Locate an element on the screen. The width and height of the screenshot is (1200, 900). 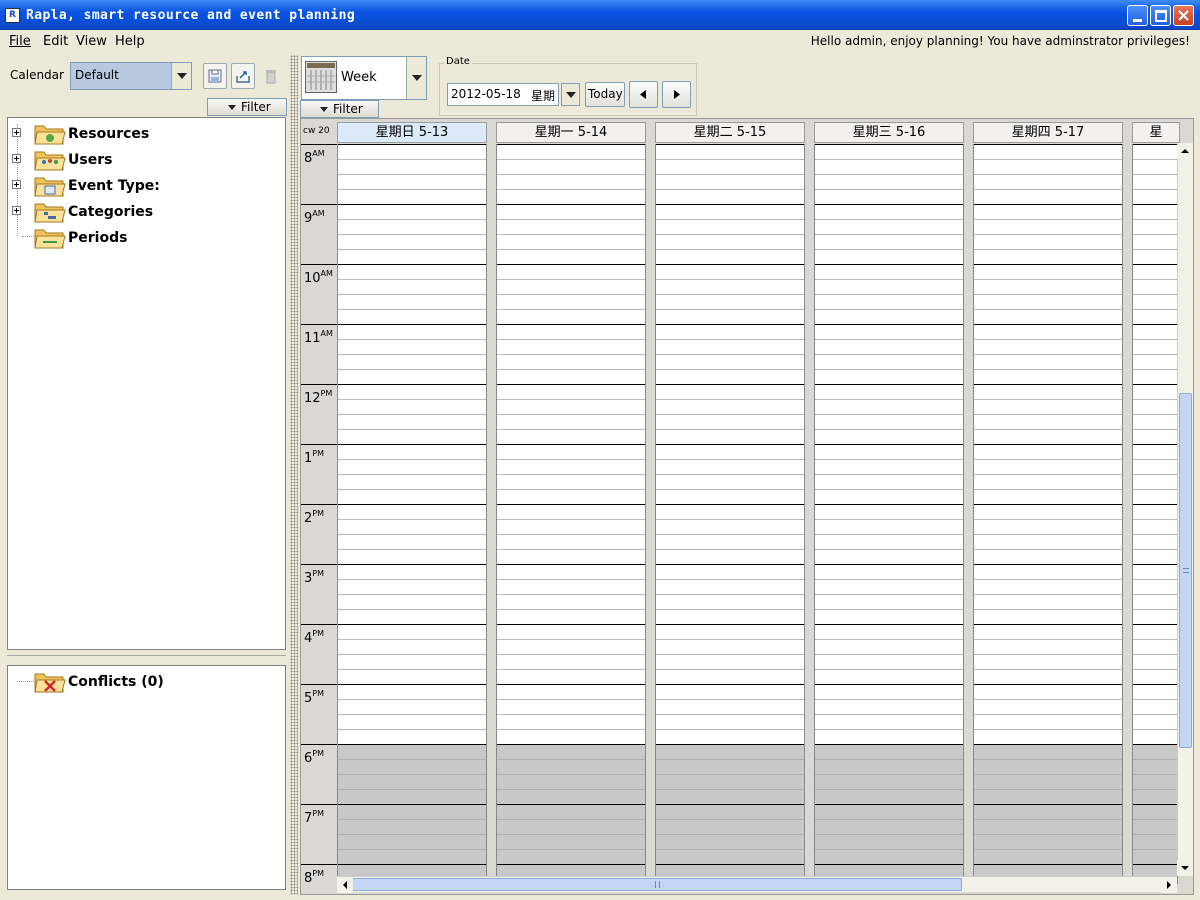
day-header-sunday: 星期日 5-13 is located at coordinates (412, 132).